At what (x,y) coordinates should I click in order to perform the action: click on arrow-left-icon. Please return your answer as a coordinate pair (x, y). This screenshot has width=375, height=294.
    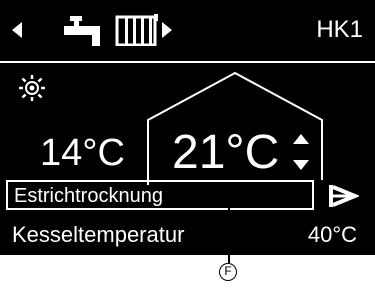
    Looking at the image, I should click on (17, 30).